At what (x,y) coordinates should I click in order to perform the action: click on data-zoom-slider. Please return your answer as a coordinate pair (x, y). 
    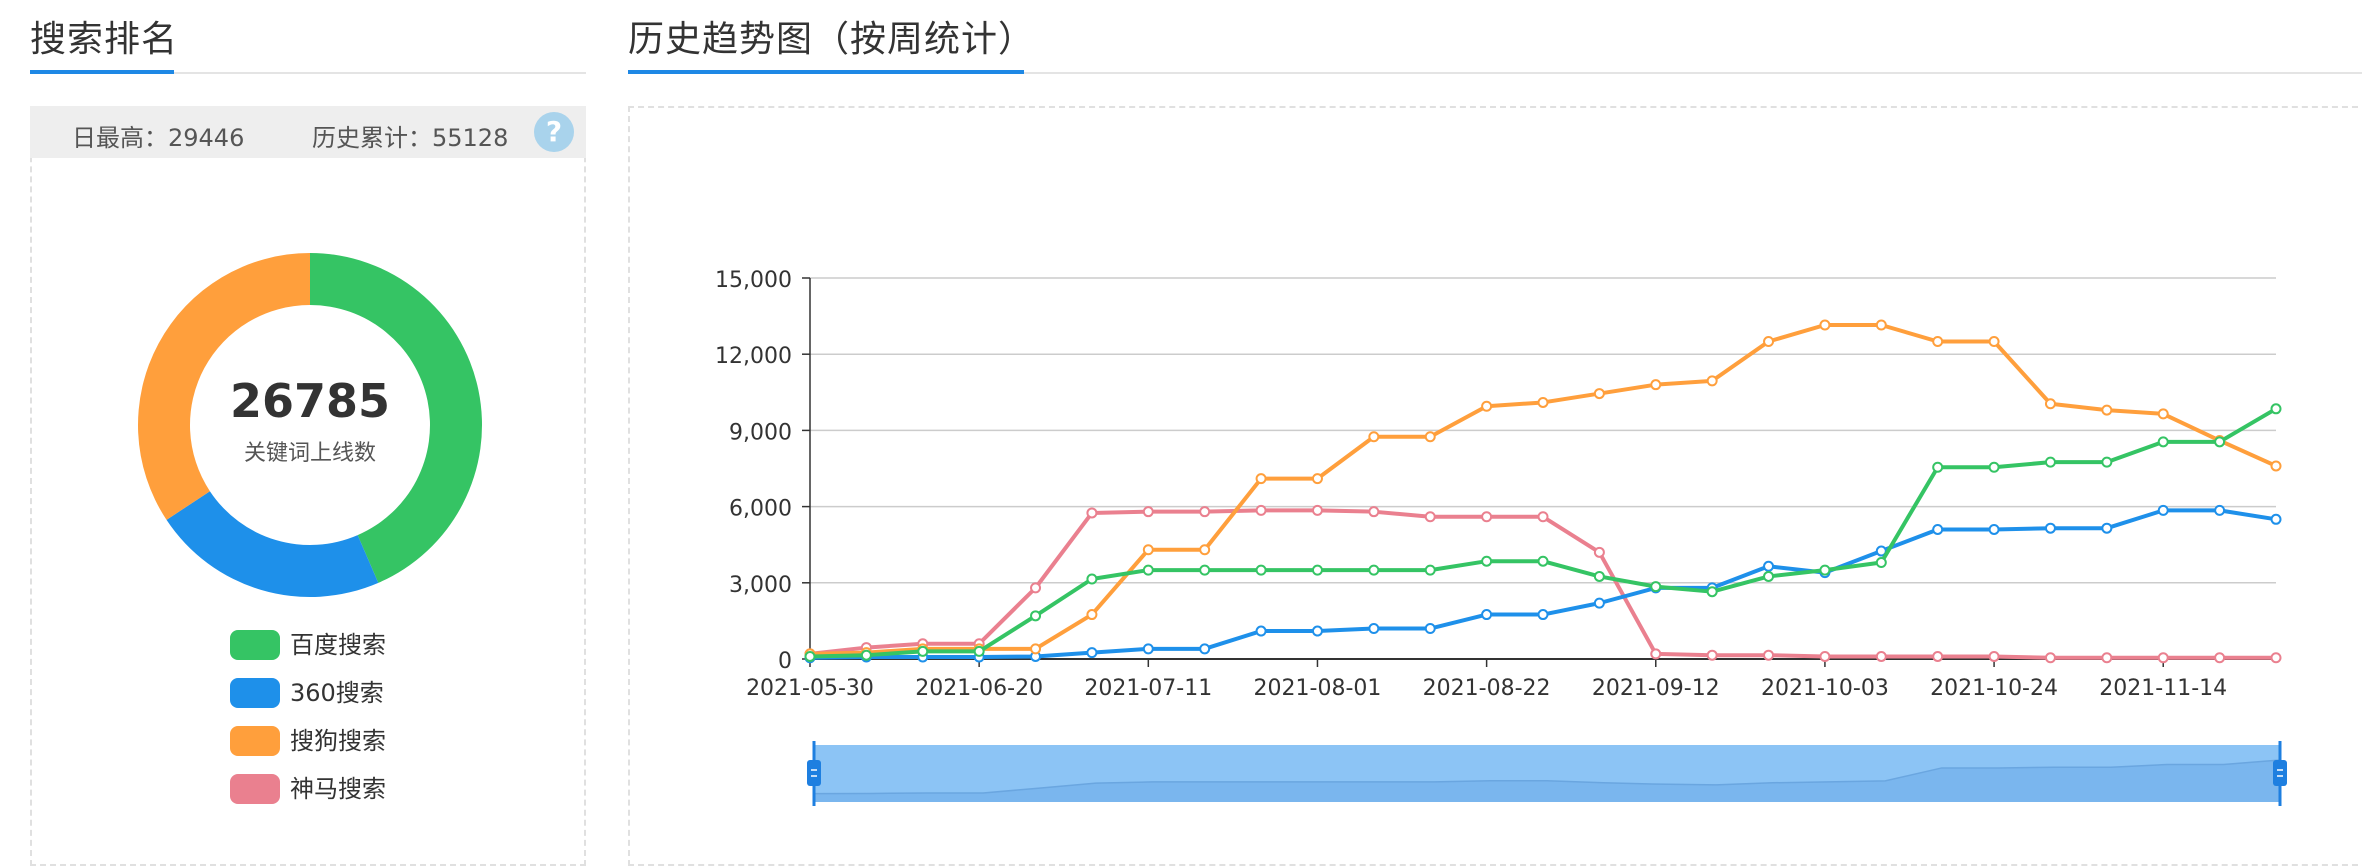
    Looking at the image, I should click on (1547, 773).